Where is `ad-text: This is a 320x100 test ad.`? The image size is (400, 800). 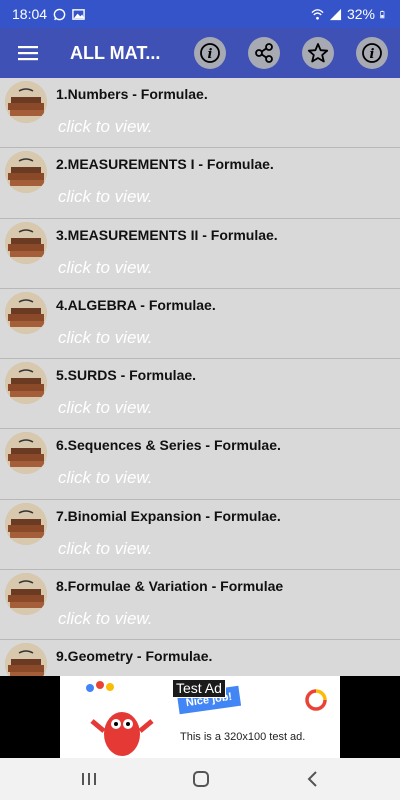 ad-text: This is a 320x100 test ad. is located at coordinates (243, 737).